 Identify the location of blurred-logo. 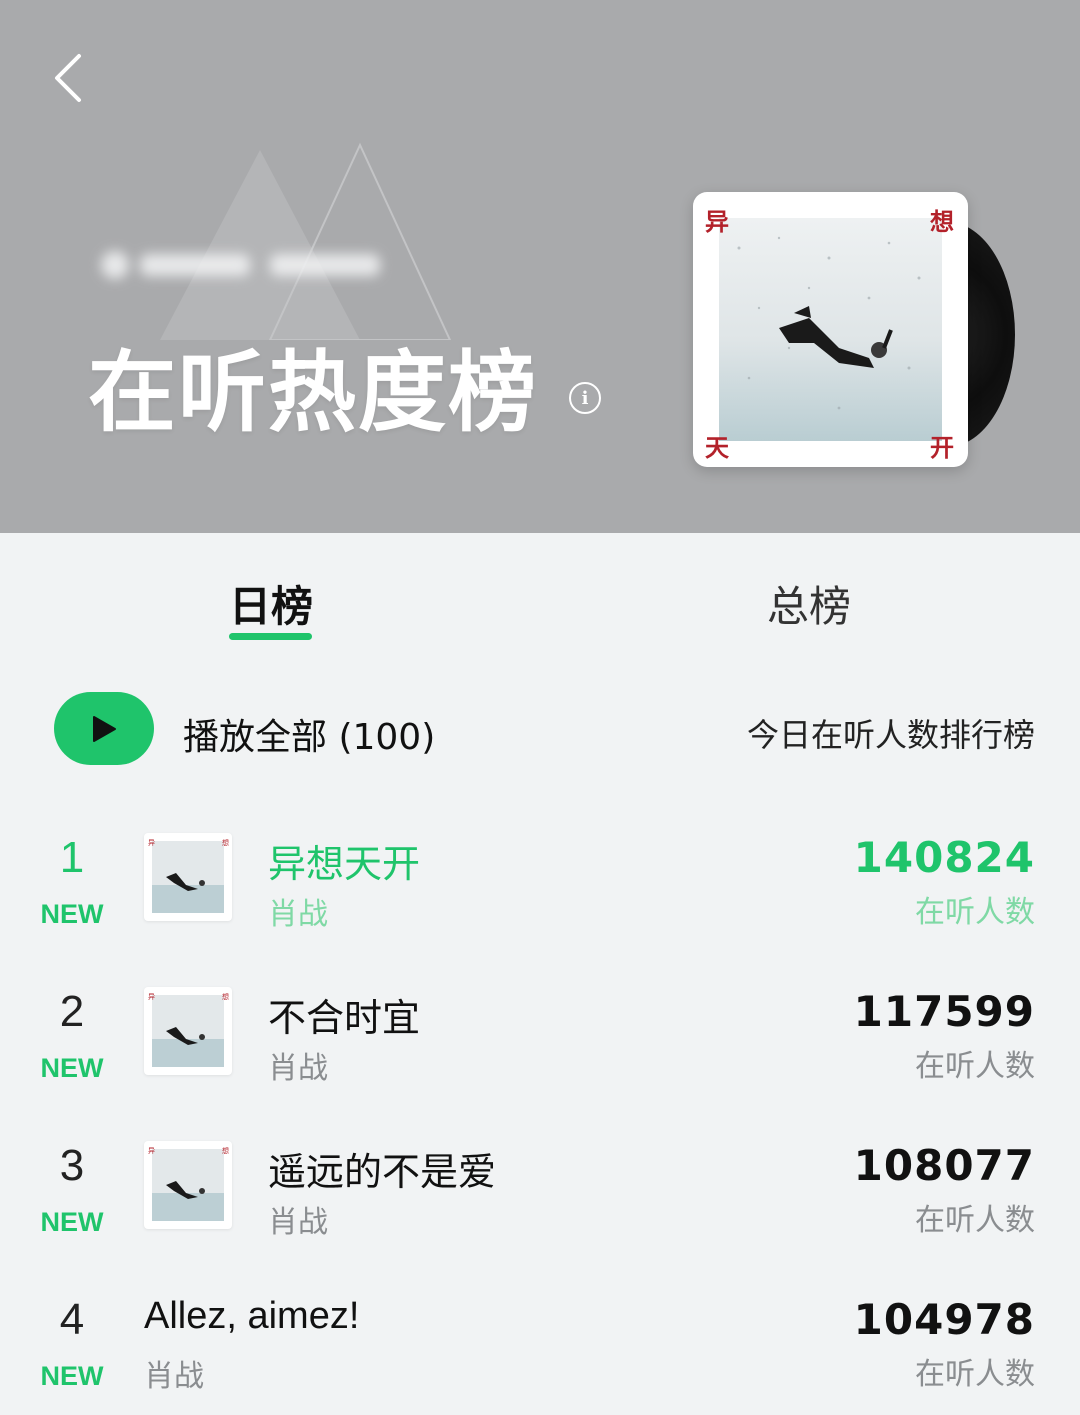
(240, 265).